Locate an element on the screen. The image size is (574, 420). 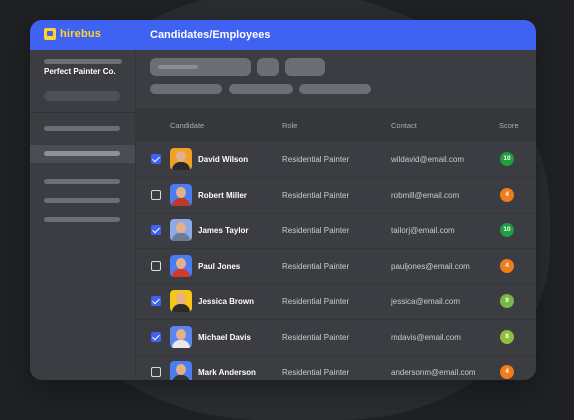
candidate-name: James Taylor is located at coordinates (223, 230).